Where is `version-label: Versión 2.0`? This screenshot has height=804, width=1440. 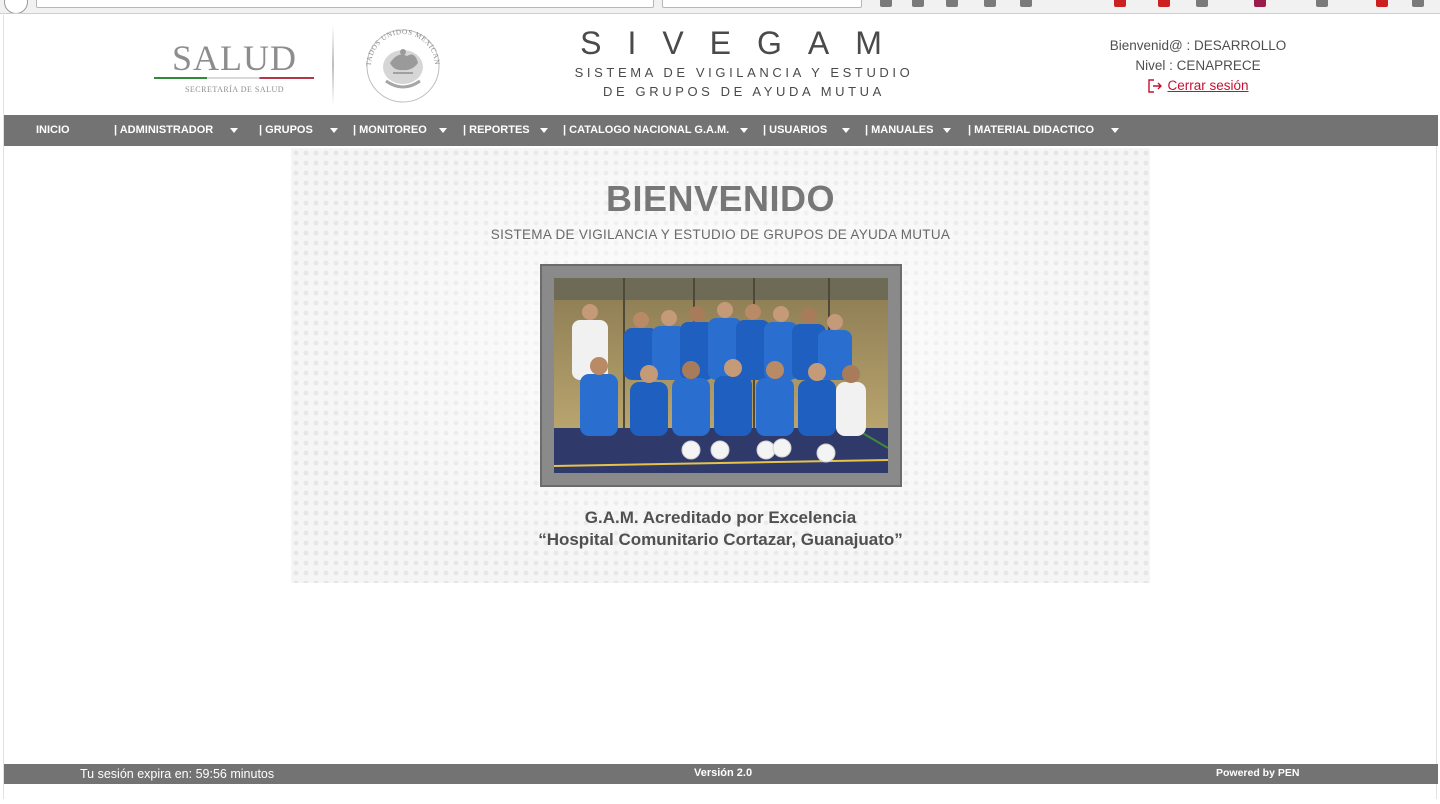
version-label: Versión 2.0 is located at coordinates (723, 773).